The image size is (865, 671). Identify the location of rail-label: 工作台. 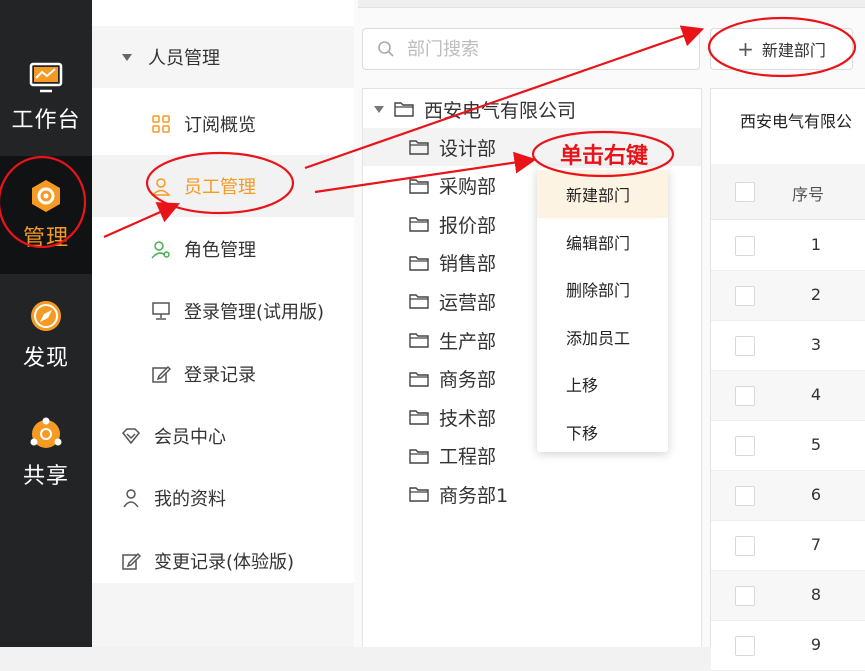
(46, 120).